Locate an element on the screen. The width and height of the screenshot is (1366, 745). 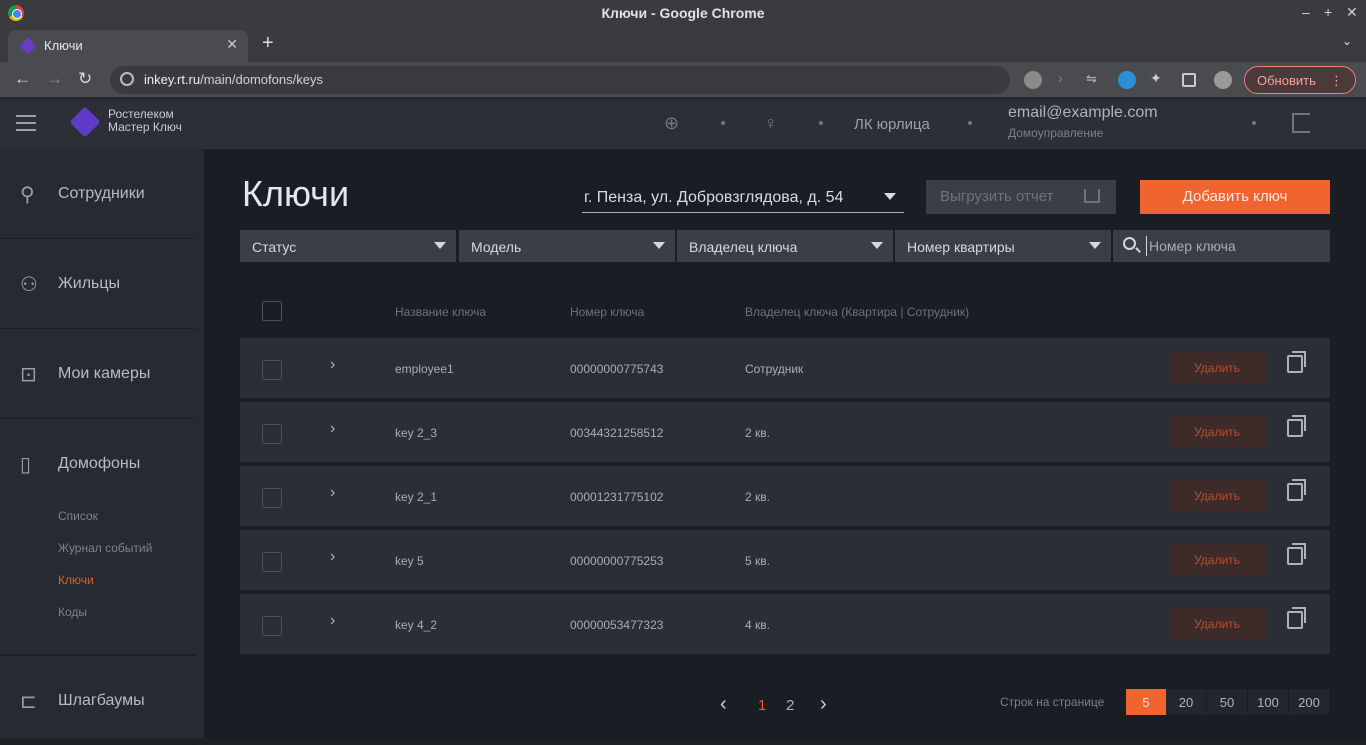
extensions-puzzle-icon: ✦ is located at coordinates (1159, 79).